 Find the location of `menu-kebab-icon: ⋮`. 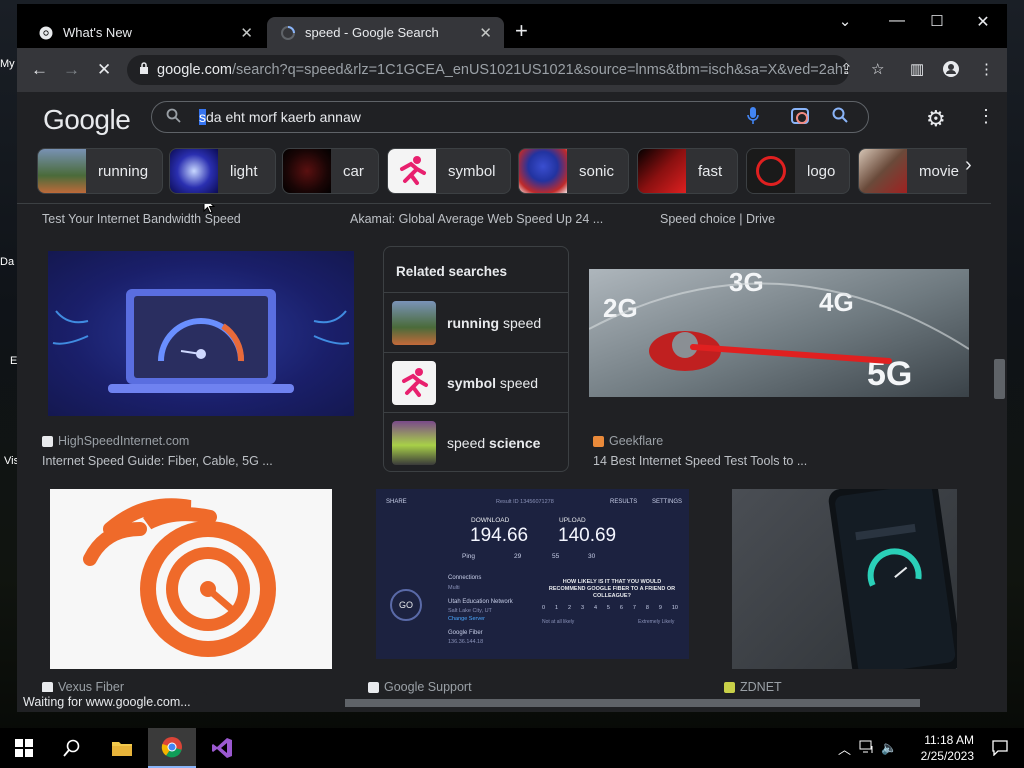

menu-kebab-icon: ⋮ is located at coordinates (986, 70).